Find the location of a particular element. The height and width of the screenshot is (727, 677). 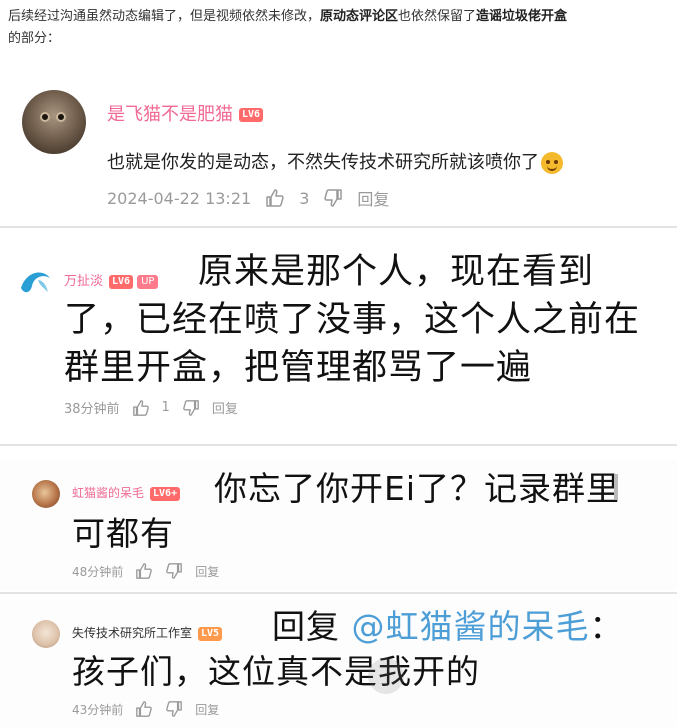

like-count: 3 is located at coordinates (304, 198).